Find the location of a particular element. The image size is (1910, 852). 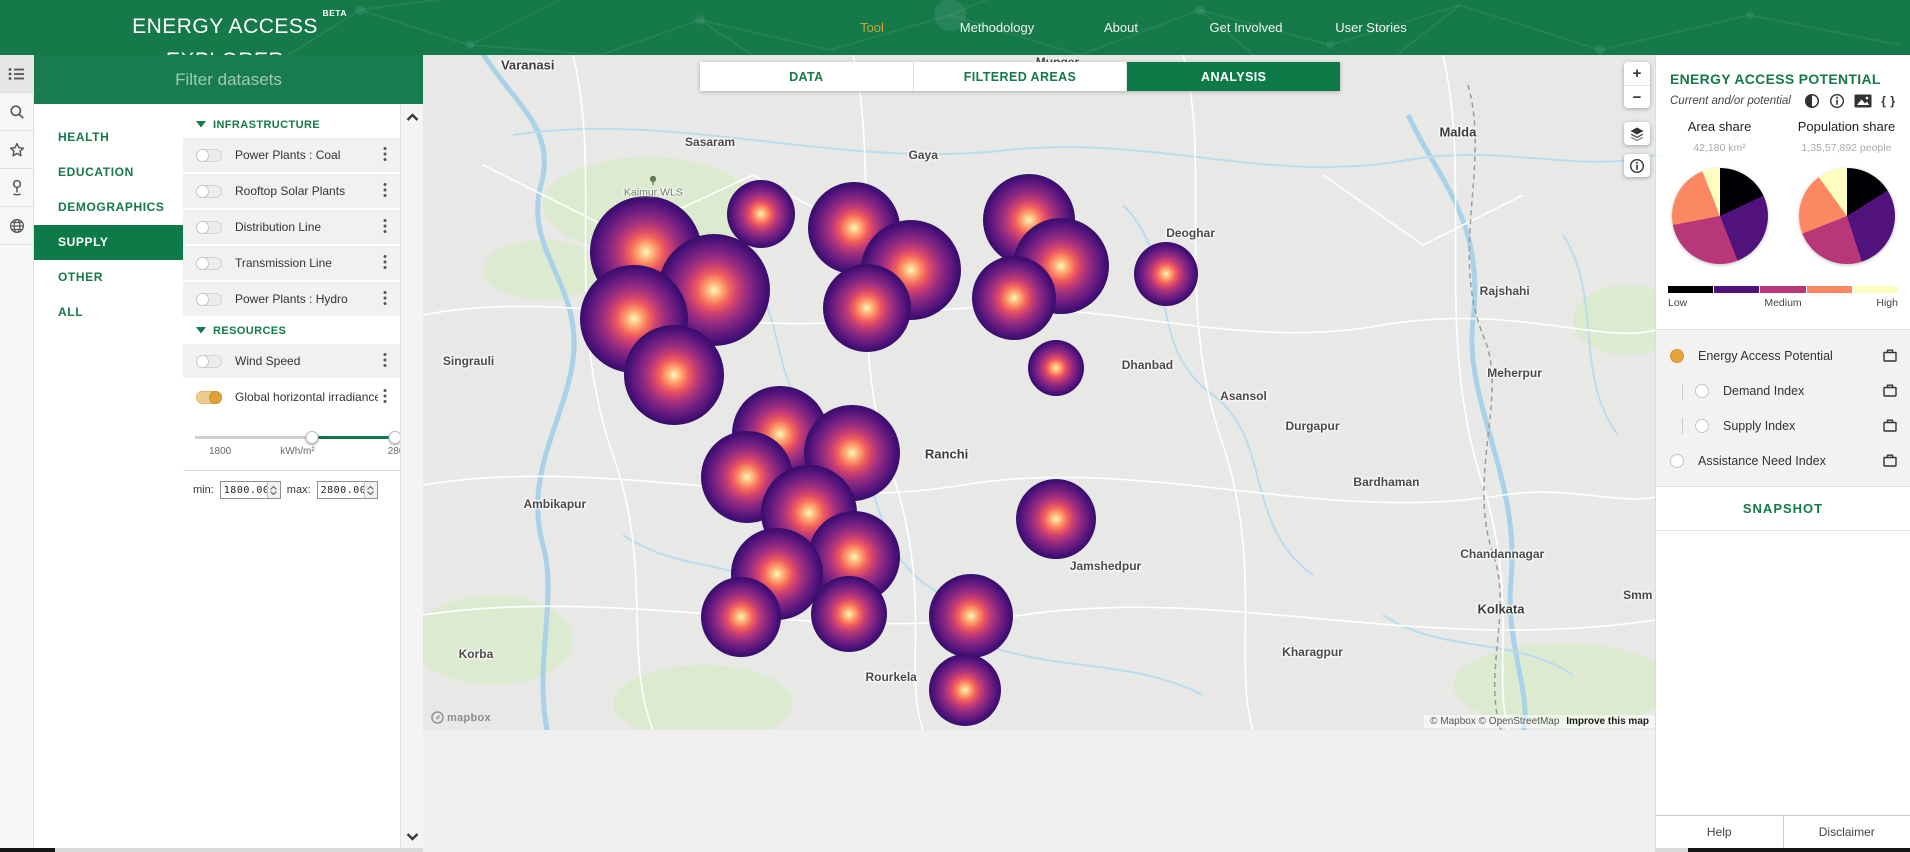

slider-handle-max is located at coordinates (394, 437).